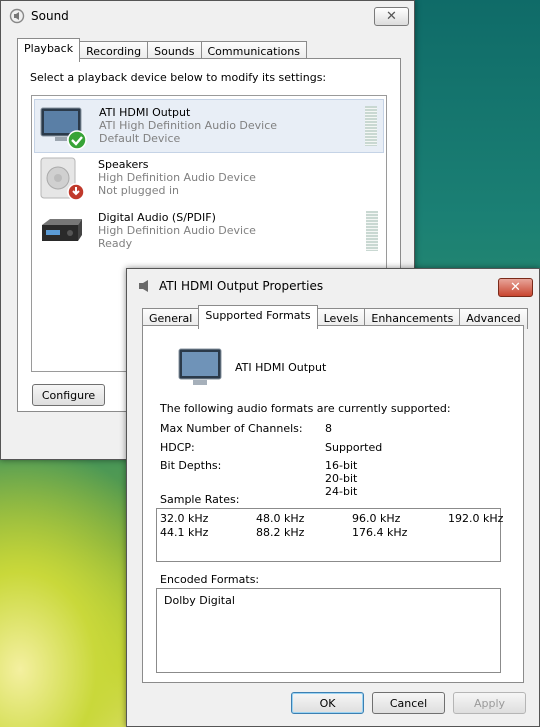 This screenshot has height=727, width=540. Describe the element at coordinates (476, 518) in the screenshot. I see `sample-rate: 192.0 kHz` at that location.